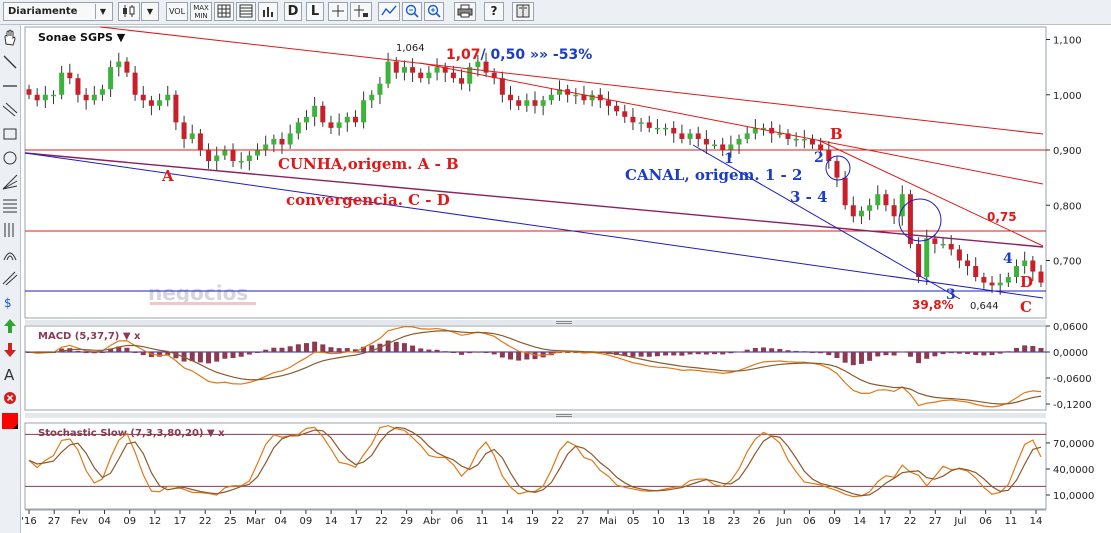  What do you see at coordinates (519, 55) in the screenshot?
I see `annotation-target-text: 1,07/ 0,50 »» -53%` at bounding box center [519, 55].